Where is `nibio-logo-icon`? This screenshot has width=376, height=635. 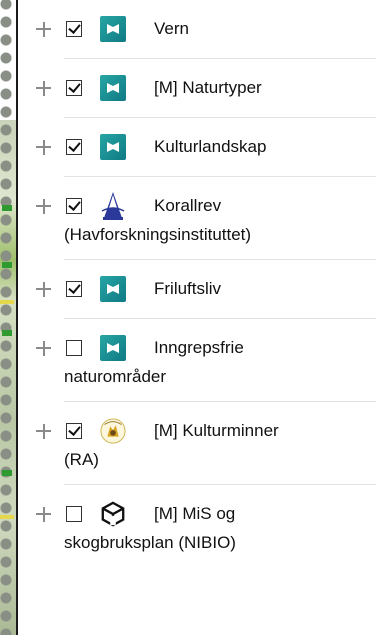 nibio-logo-icon is located at coordinates (113, 514).